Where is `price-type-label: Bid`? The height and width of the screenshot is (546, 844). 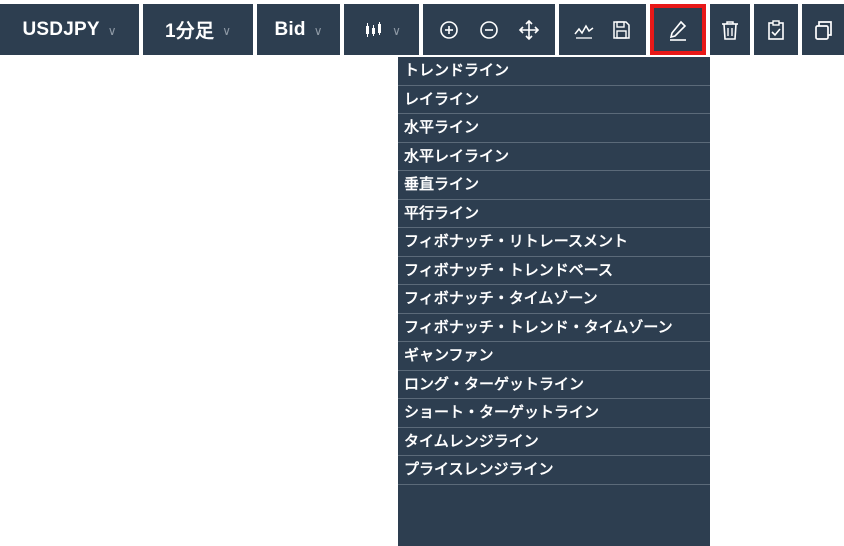 price-type-label: Bid is located at coordinates (290, 29).